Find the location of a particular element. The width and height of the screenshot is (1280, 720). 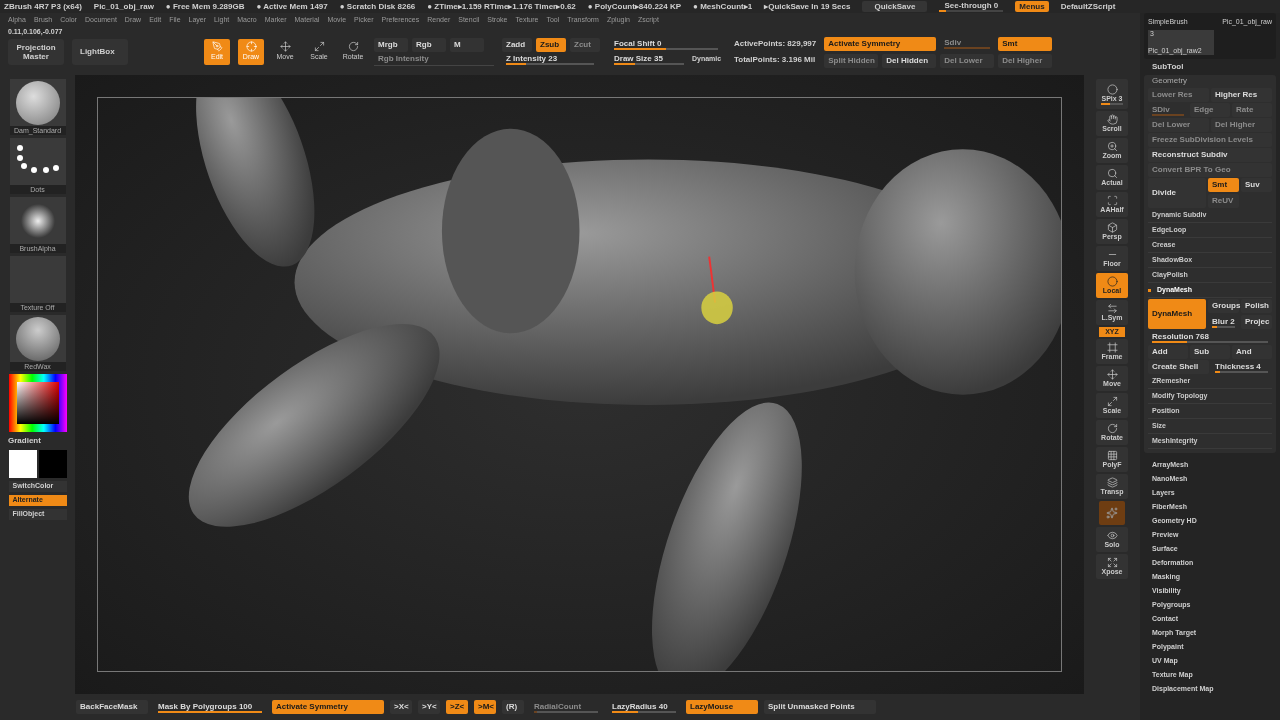

status-reading: ● ZTime▸1.159 RTime▸1.176 Timer▸0.62 is located at coordinates (501, 6).